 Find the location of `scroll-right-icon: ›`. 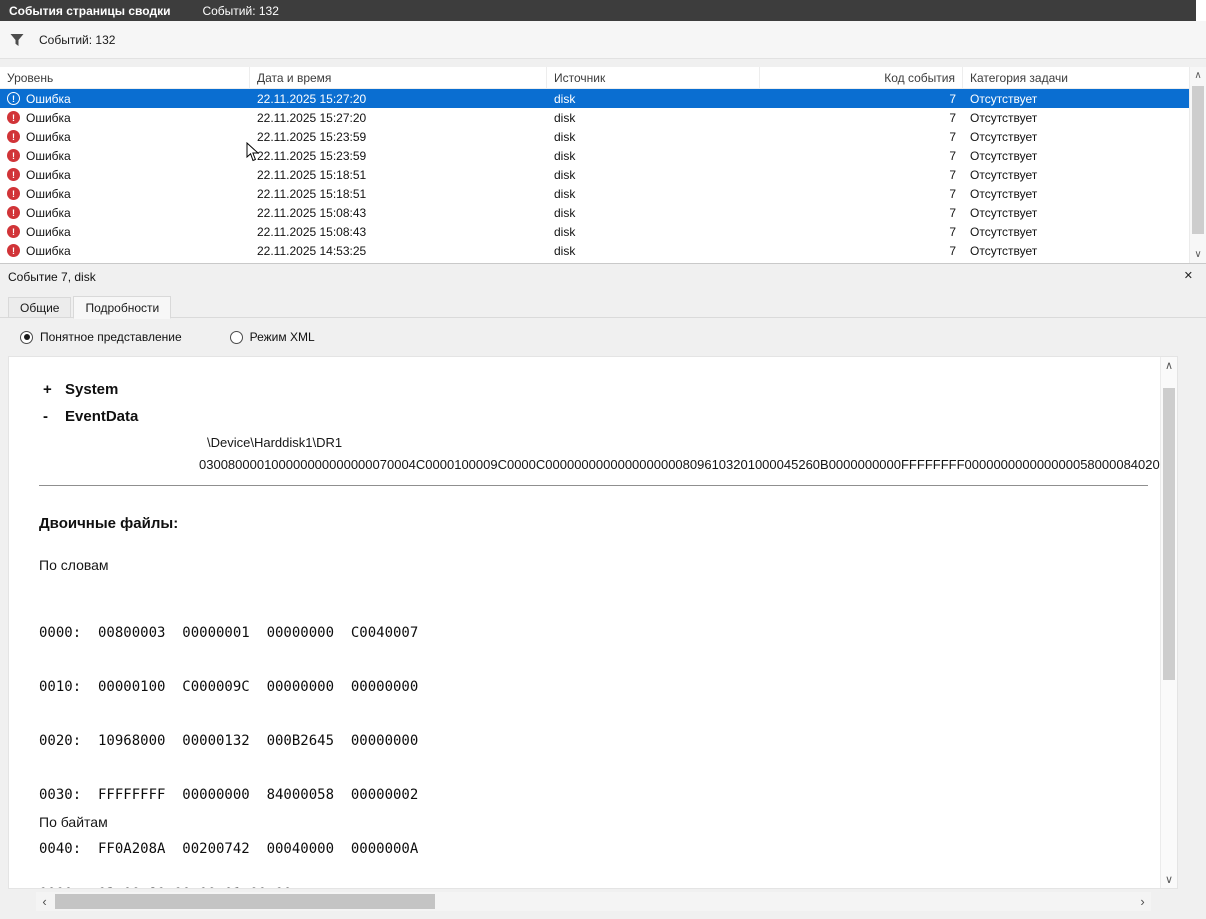

scroll-right-icon: › is located at coordinates (1142, 901).